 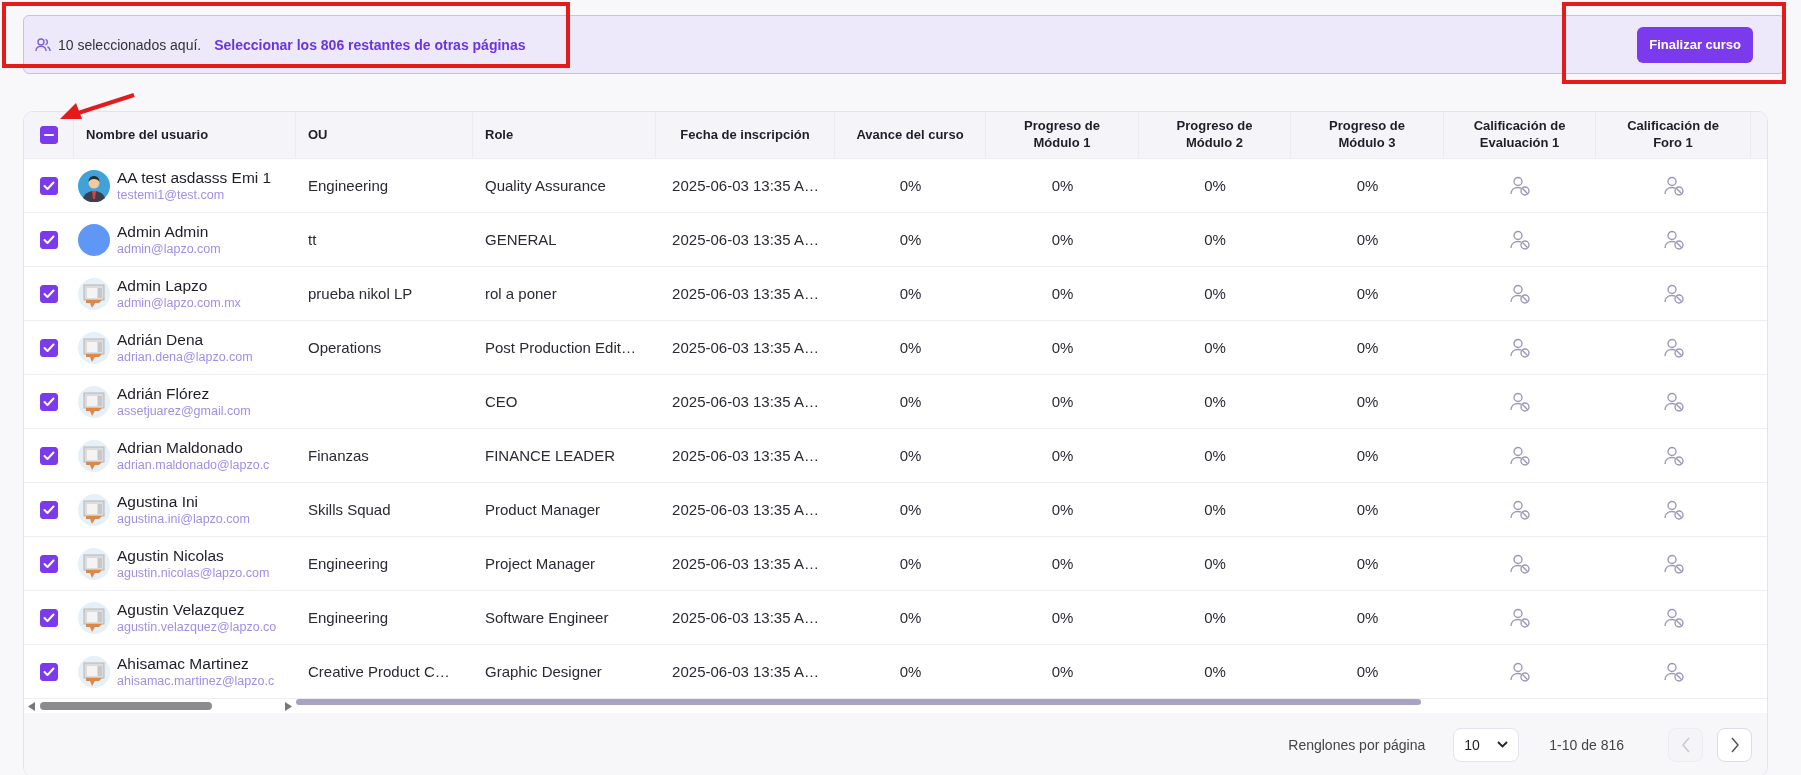 I want to click on user-name: Agustina Ini, so click(x=158, y=502).